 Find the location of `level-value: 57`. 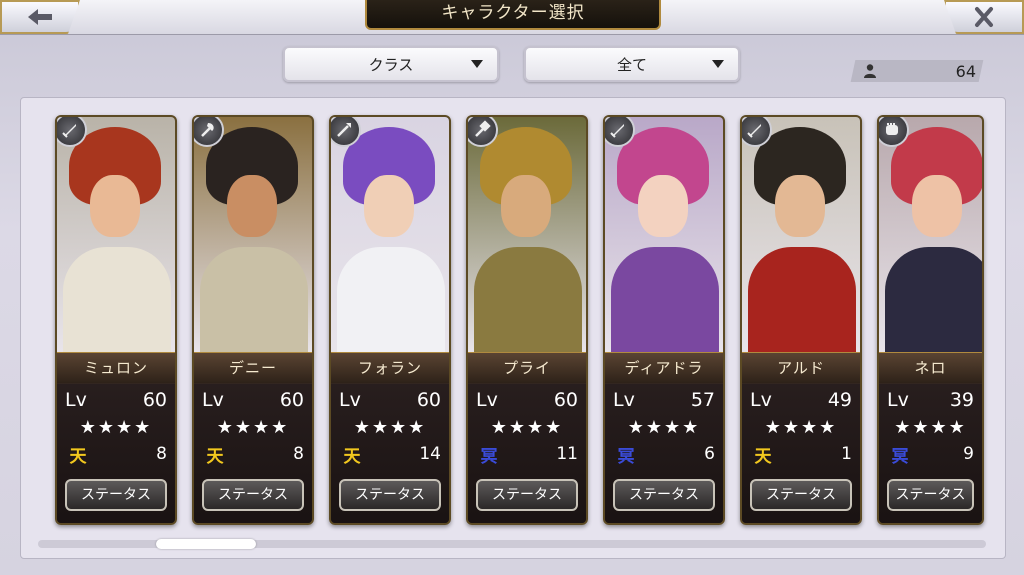

level-value: 57 is located at coordinates (702, 400).